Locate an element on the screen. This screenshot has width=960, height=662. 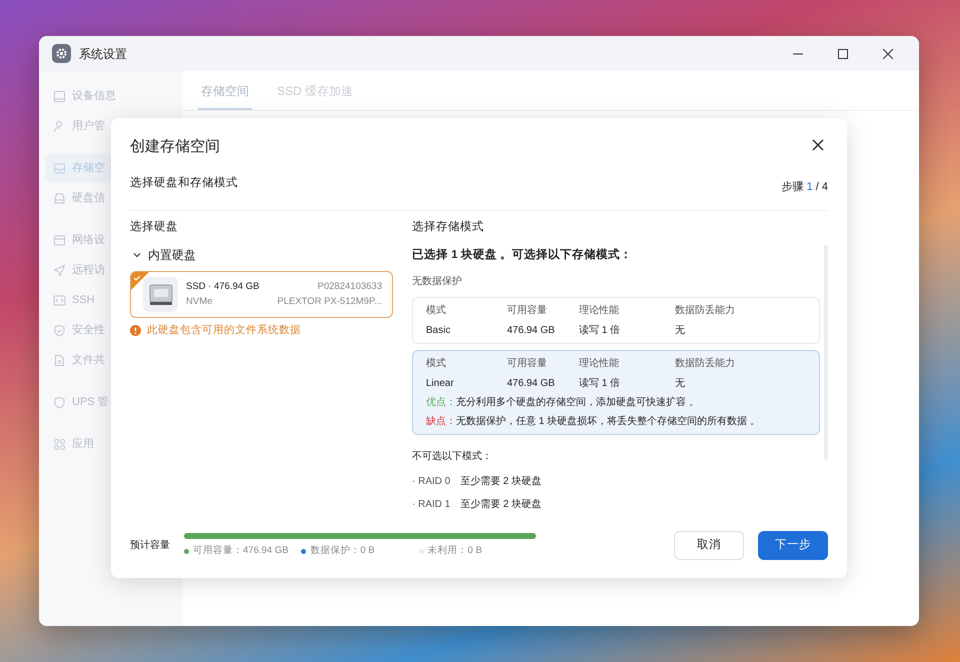
category-label: 无数据保护 is located at coordinates (437, 282).